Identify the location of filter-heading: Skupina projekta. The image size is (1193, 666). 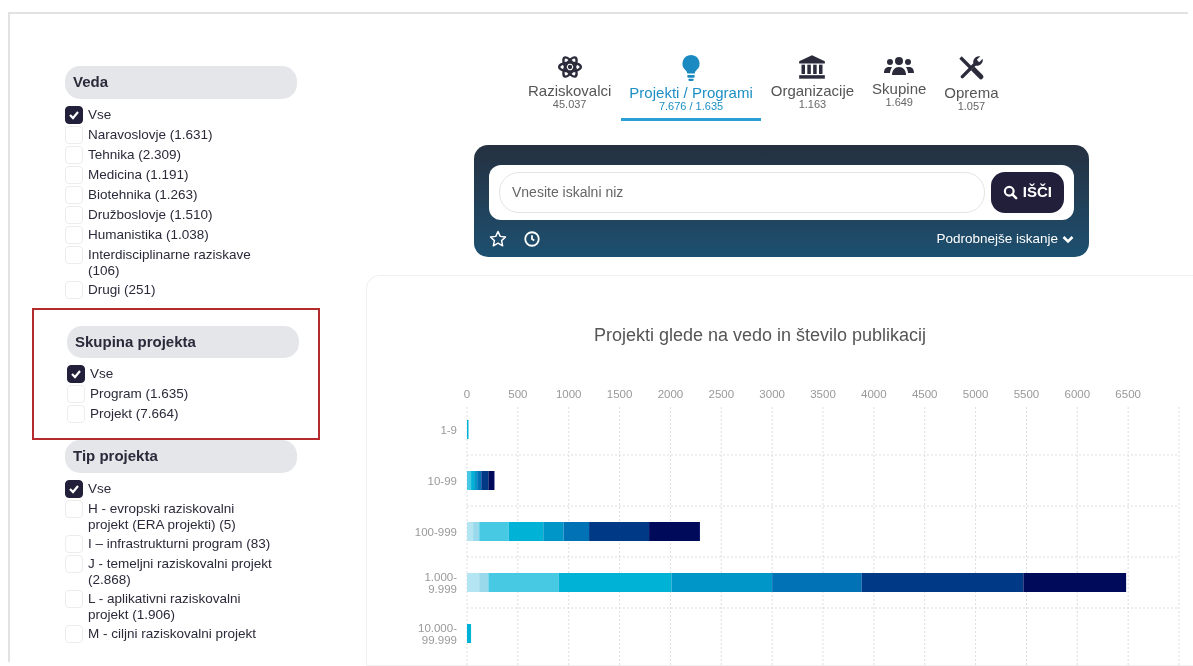
(183, 341).